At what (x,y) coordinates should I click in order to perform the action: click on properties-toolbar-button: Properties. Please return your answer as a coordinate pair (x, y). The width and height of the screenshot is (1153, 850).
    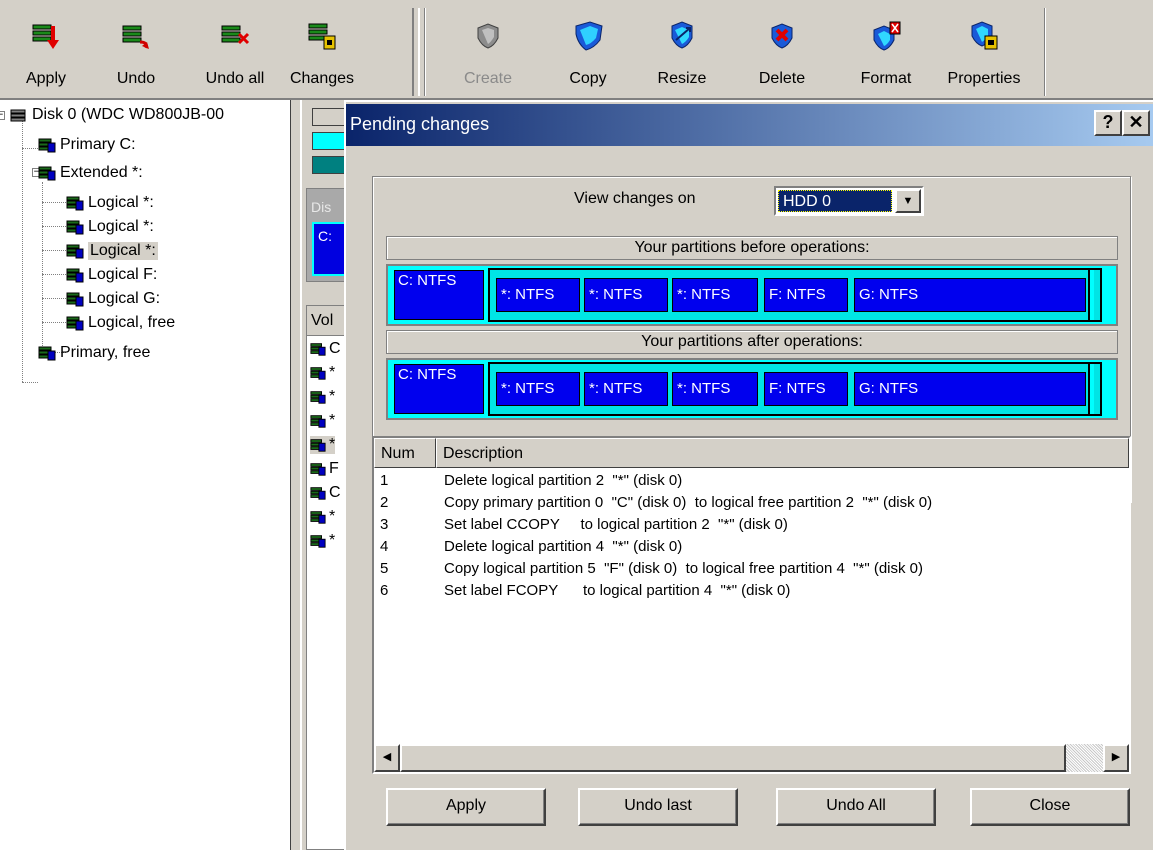
    Looking at the image, I should click on (984, 50).